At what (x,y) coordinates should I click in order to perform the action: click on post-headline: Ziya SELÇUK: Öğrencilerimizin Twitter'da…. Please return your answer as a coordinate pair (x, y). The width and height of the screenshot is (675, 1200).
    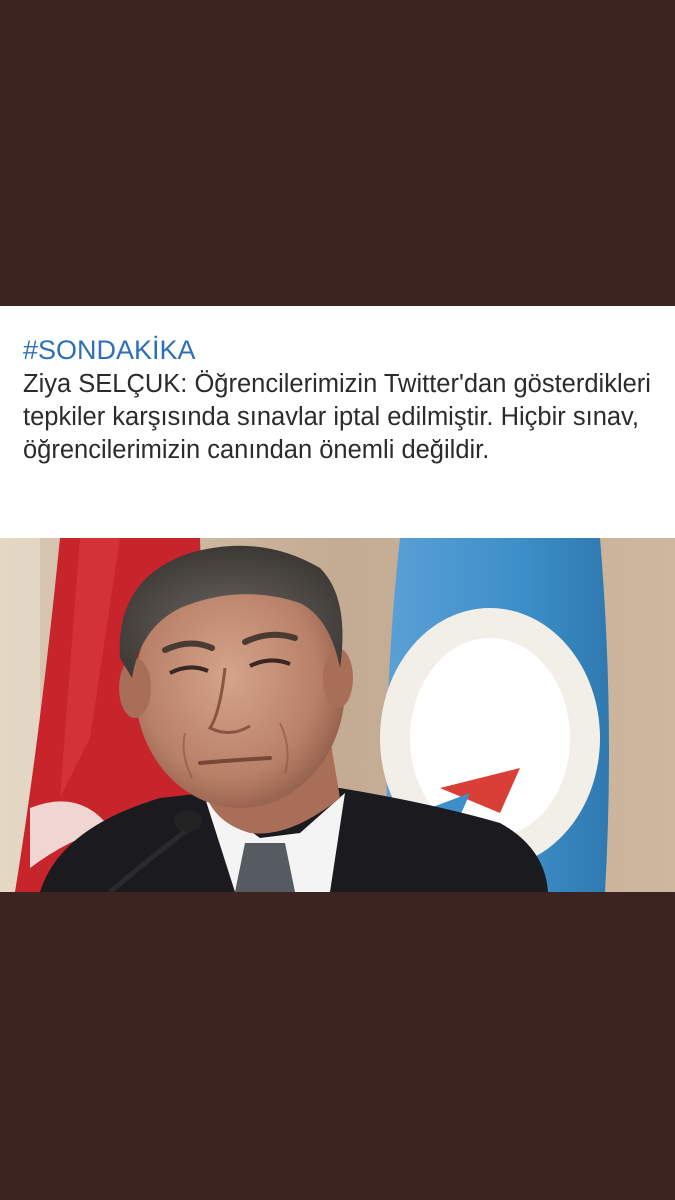
    Looking at the image, I should click on (337, 417).